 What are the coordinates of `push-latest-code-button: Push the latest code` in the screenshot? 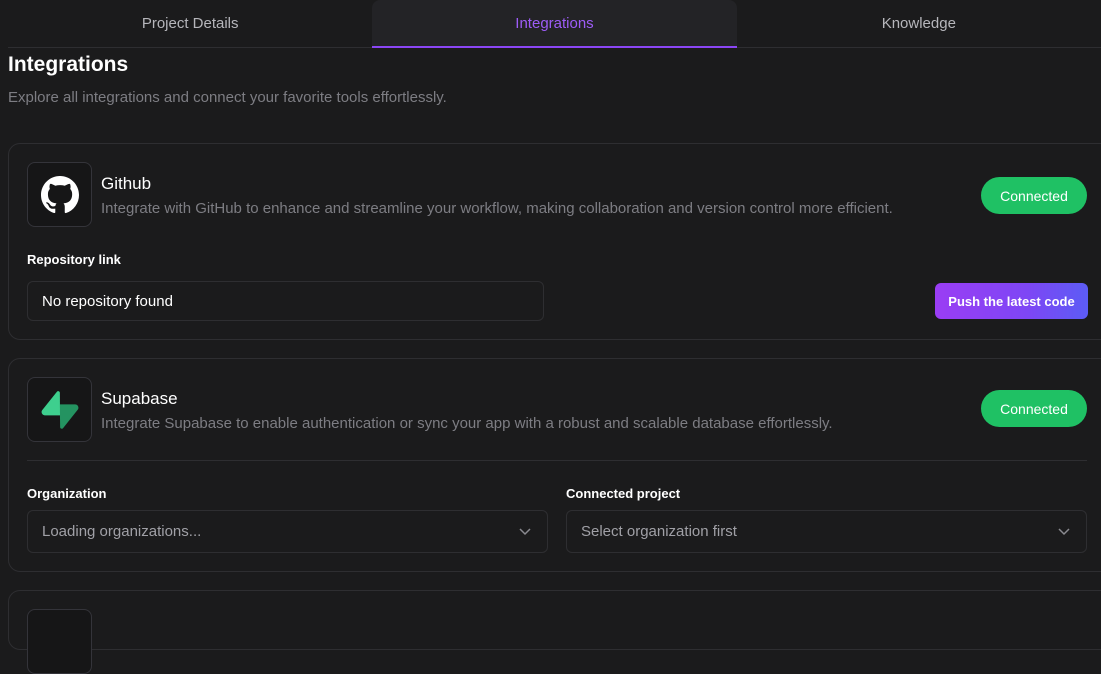 It's located at (1011, 301).